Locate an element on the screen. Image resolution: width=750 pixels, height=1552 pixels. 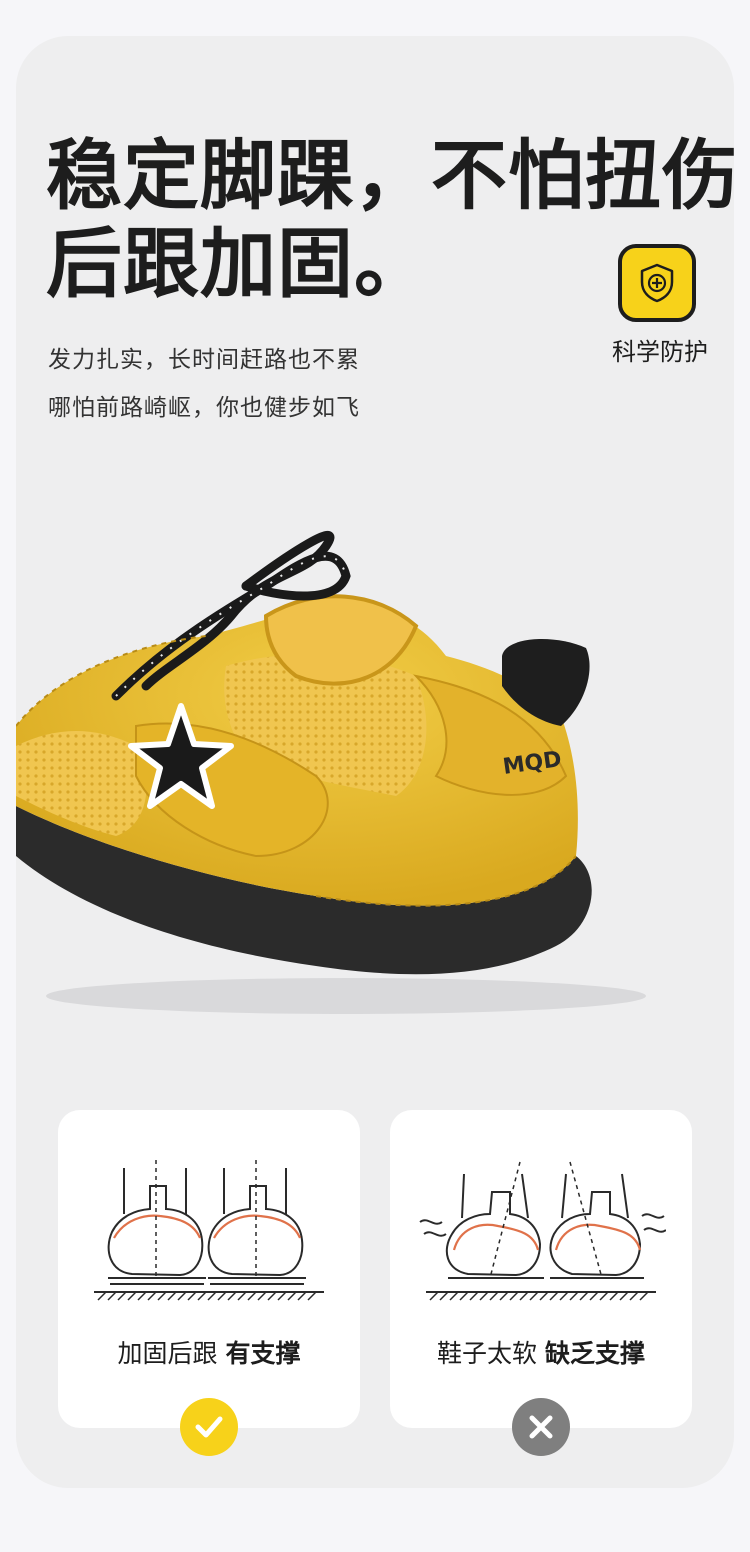
checkmark-icon is located at coordinates (209, 1427).